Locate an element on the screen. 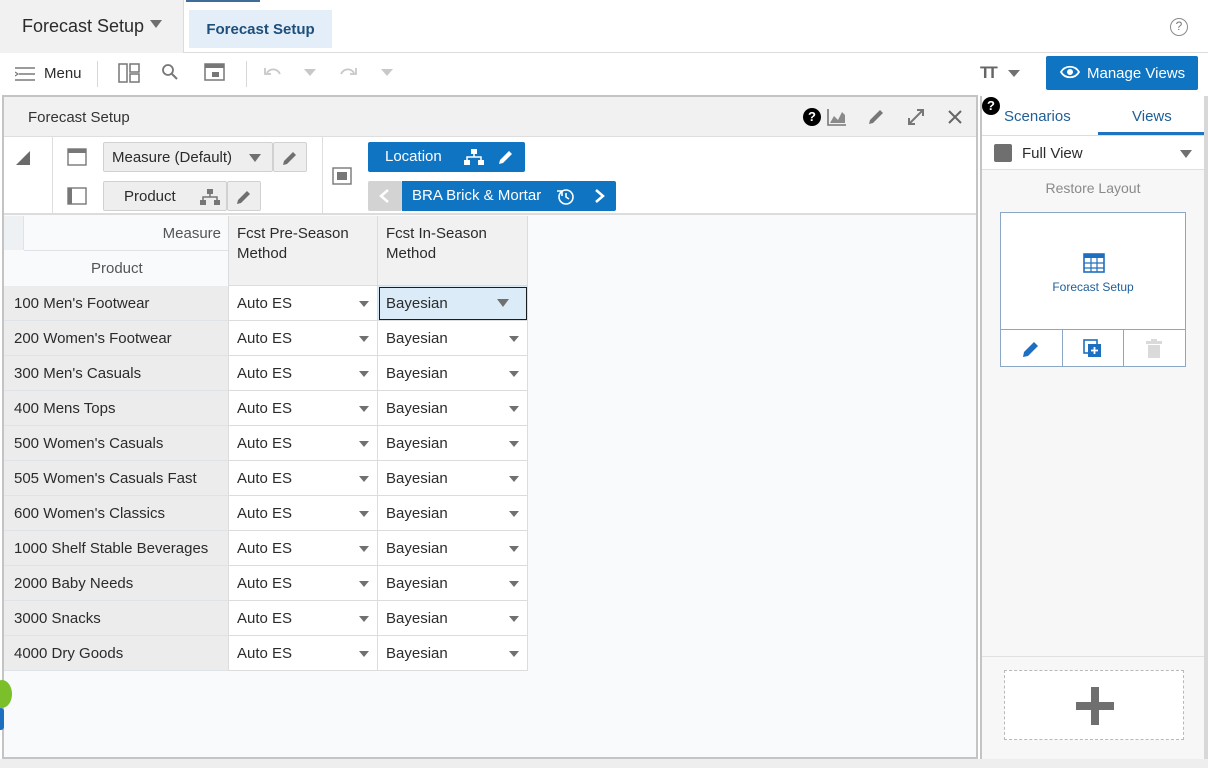  collapse-corner-icon is located at coordinates (23, 158).